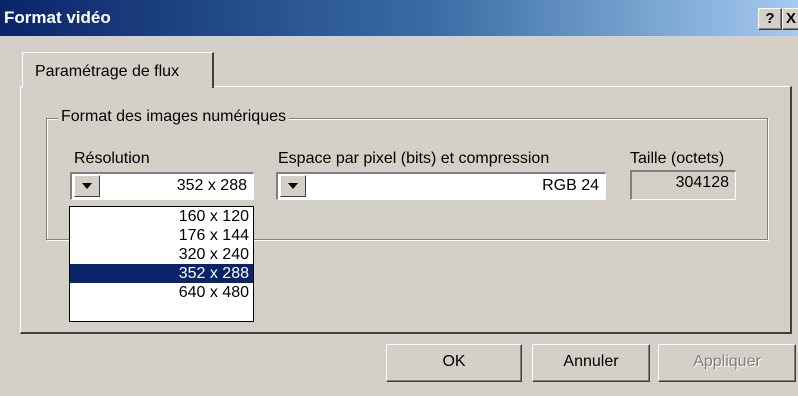 The width and height of the screenshot is (798, 396). What do you see at coordinates (161, 254) in the screenshot?
I see `list-item: 320 x 240` at bounding box center [161, 254].